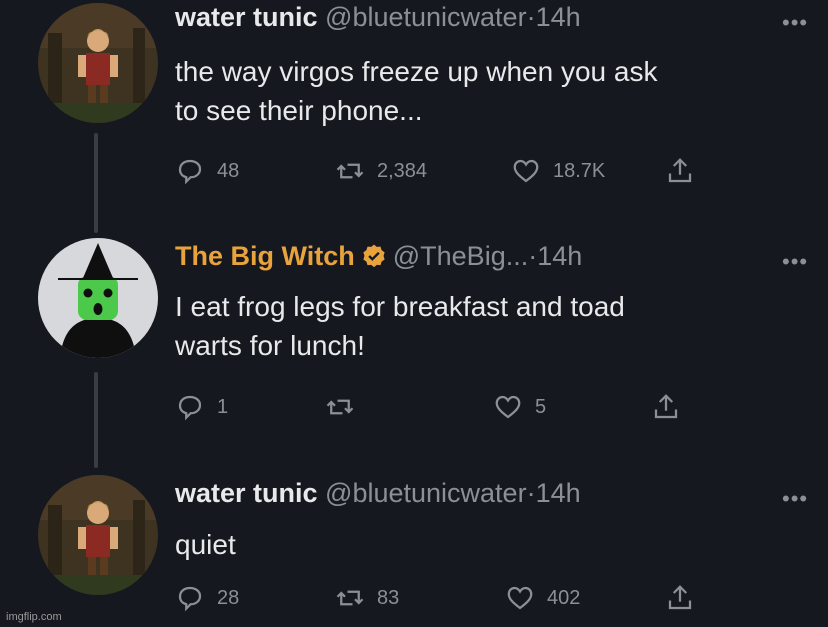 This screenshot has height=627, width=828. What do you see at coordinates (541, 406) in the screenshot?
I see `like-count: 5` at bounding box center [541, 406].